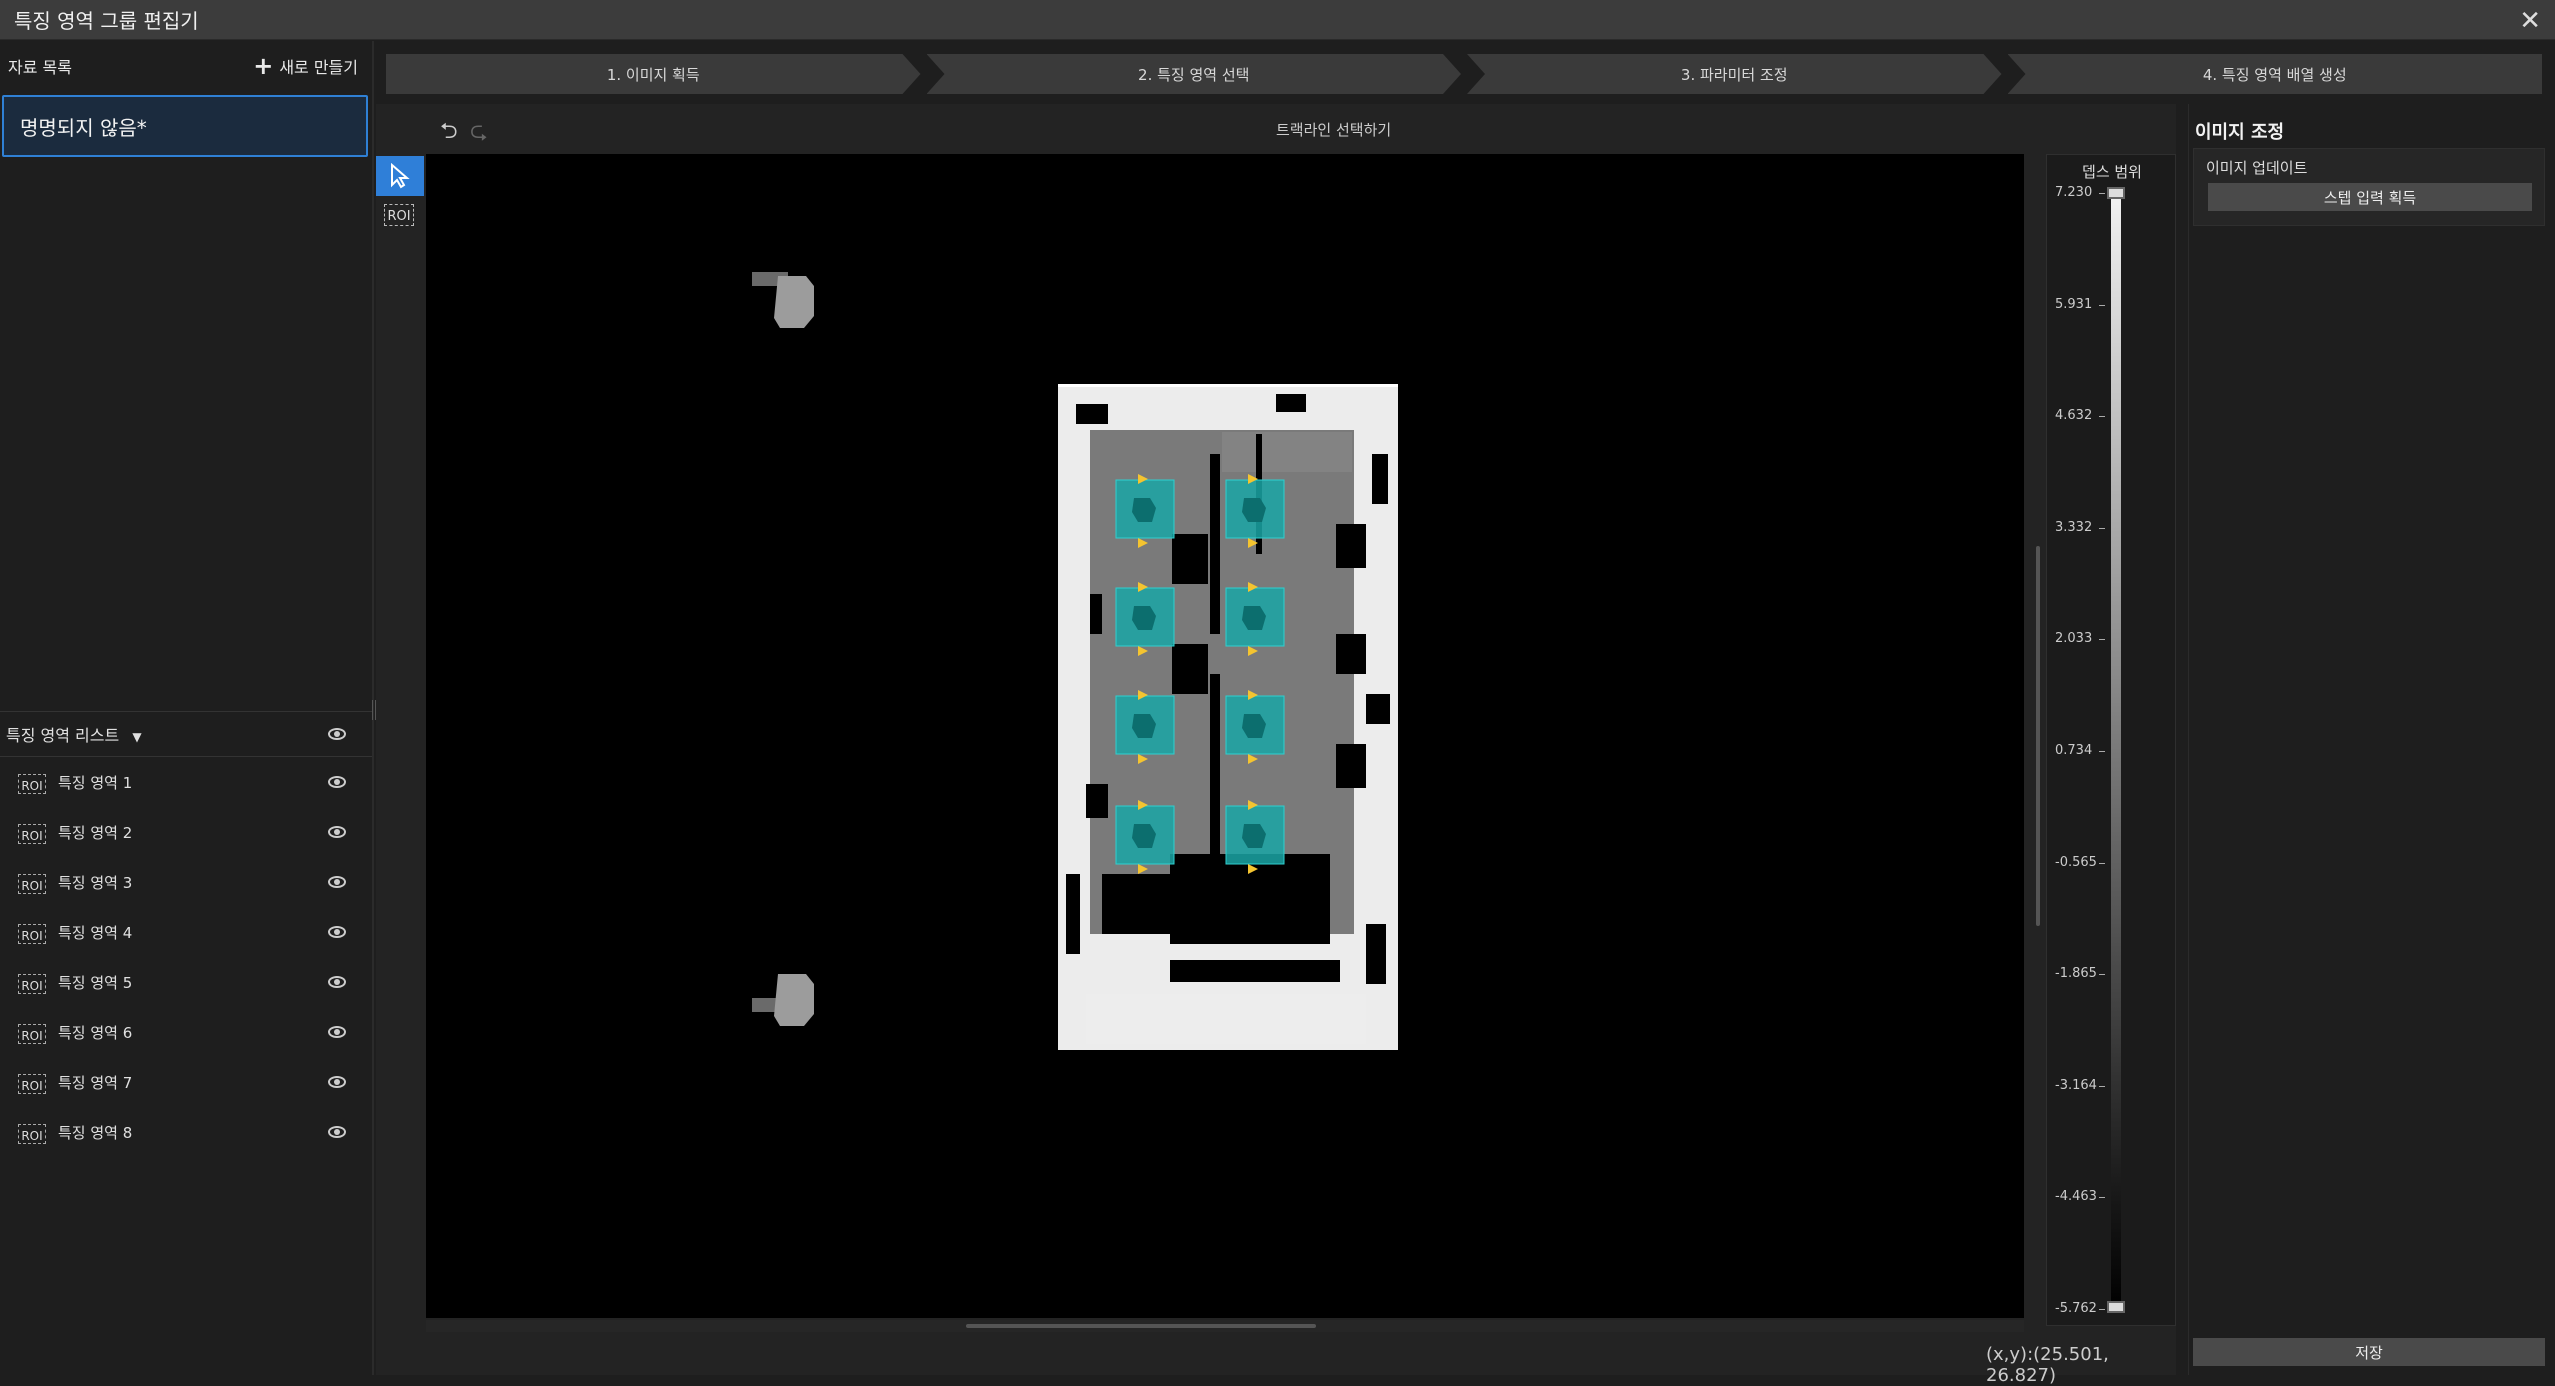 The width and height of the screenshot is (2555, 1386). What do you see at coordinates (2076, 862) in the screenshot?
I see `depth-tick-label: -0.565` at bounding box center [2076, 862].